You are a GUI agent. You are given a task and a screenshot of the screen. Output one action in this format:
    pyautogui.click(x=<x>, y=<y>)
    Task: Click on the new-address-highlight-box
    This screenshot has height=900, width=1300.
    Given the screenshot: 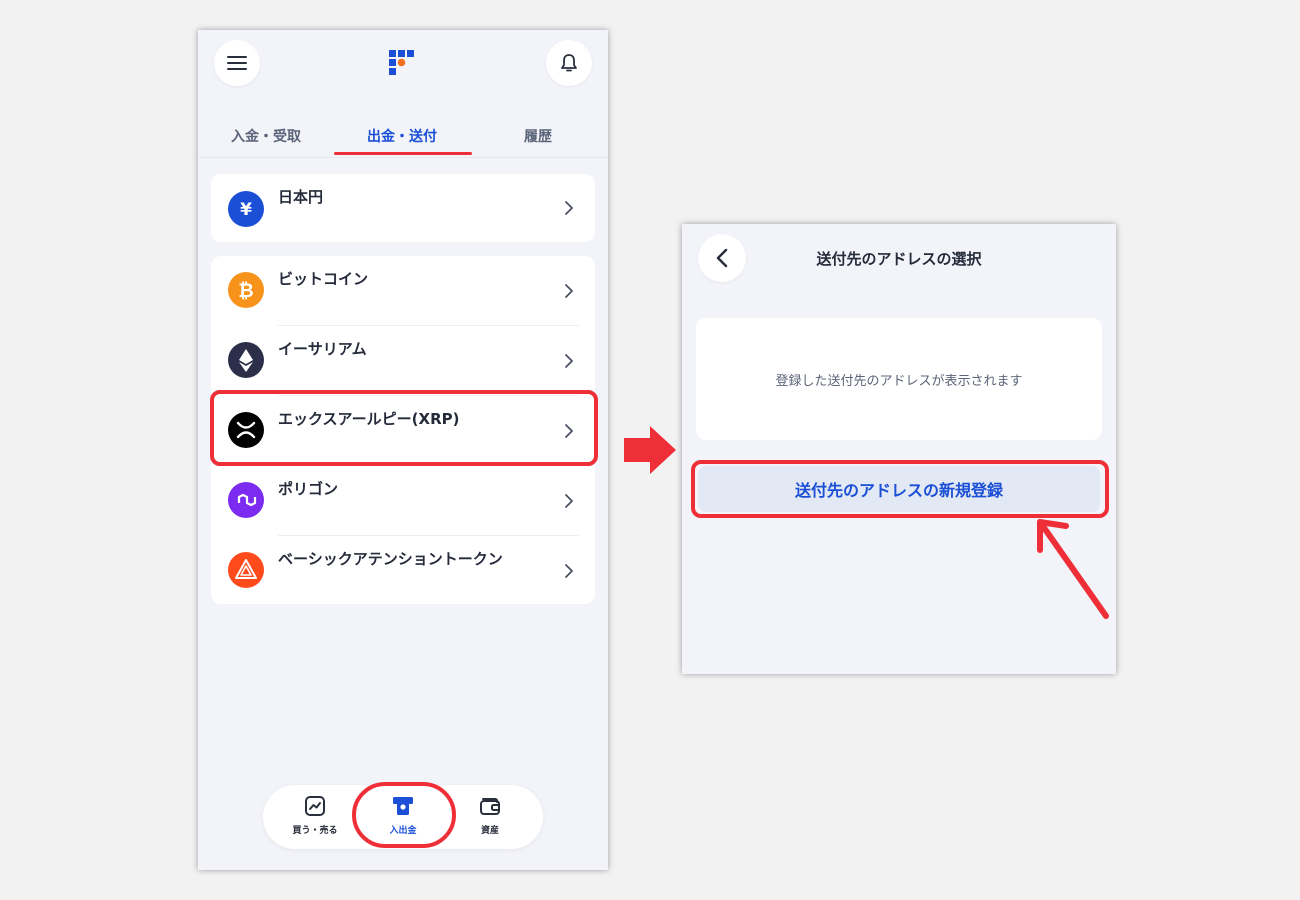 What is the action you would take?
    pyautogui.click(x=900, y=489)
    